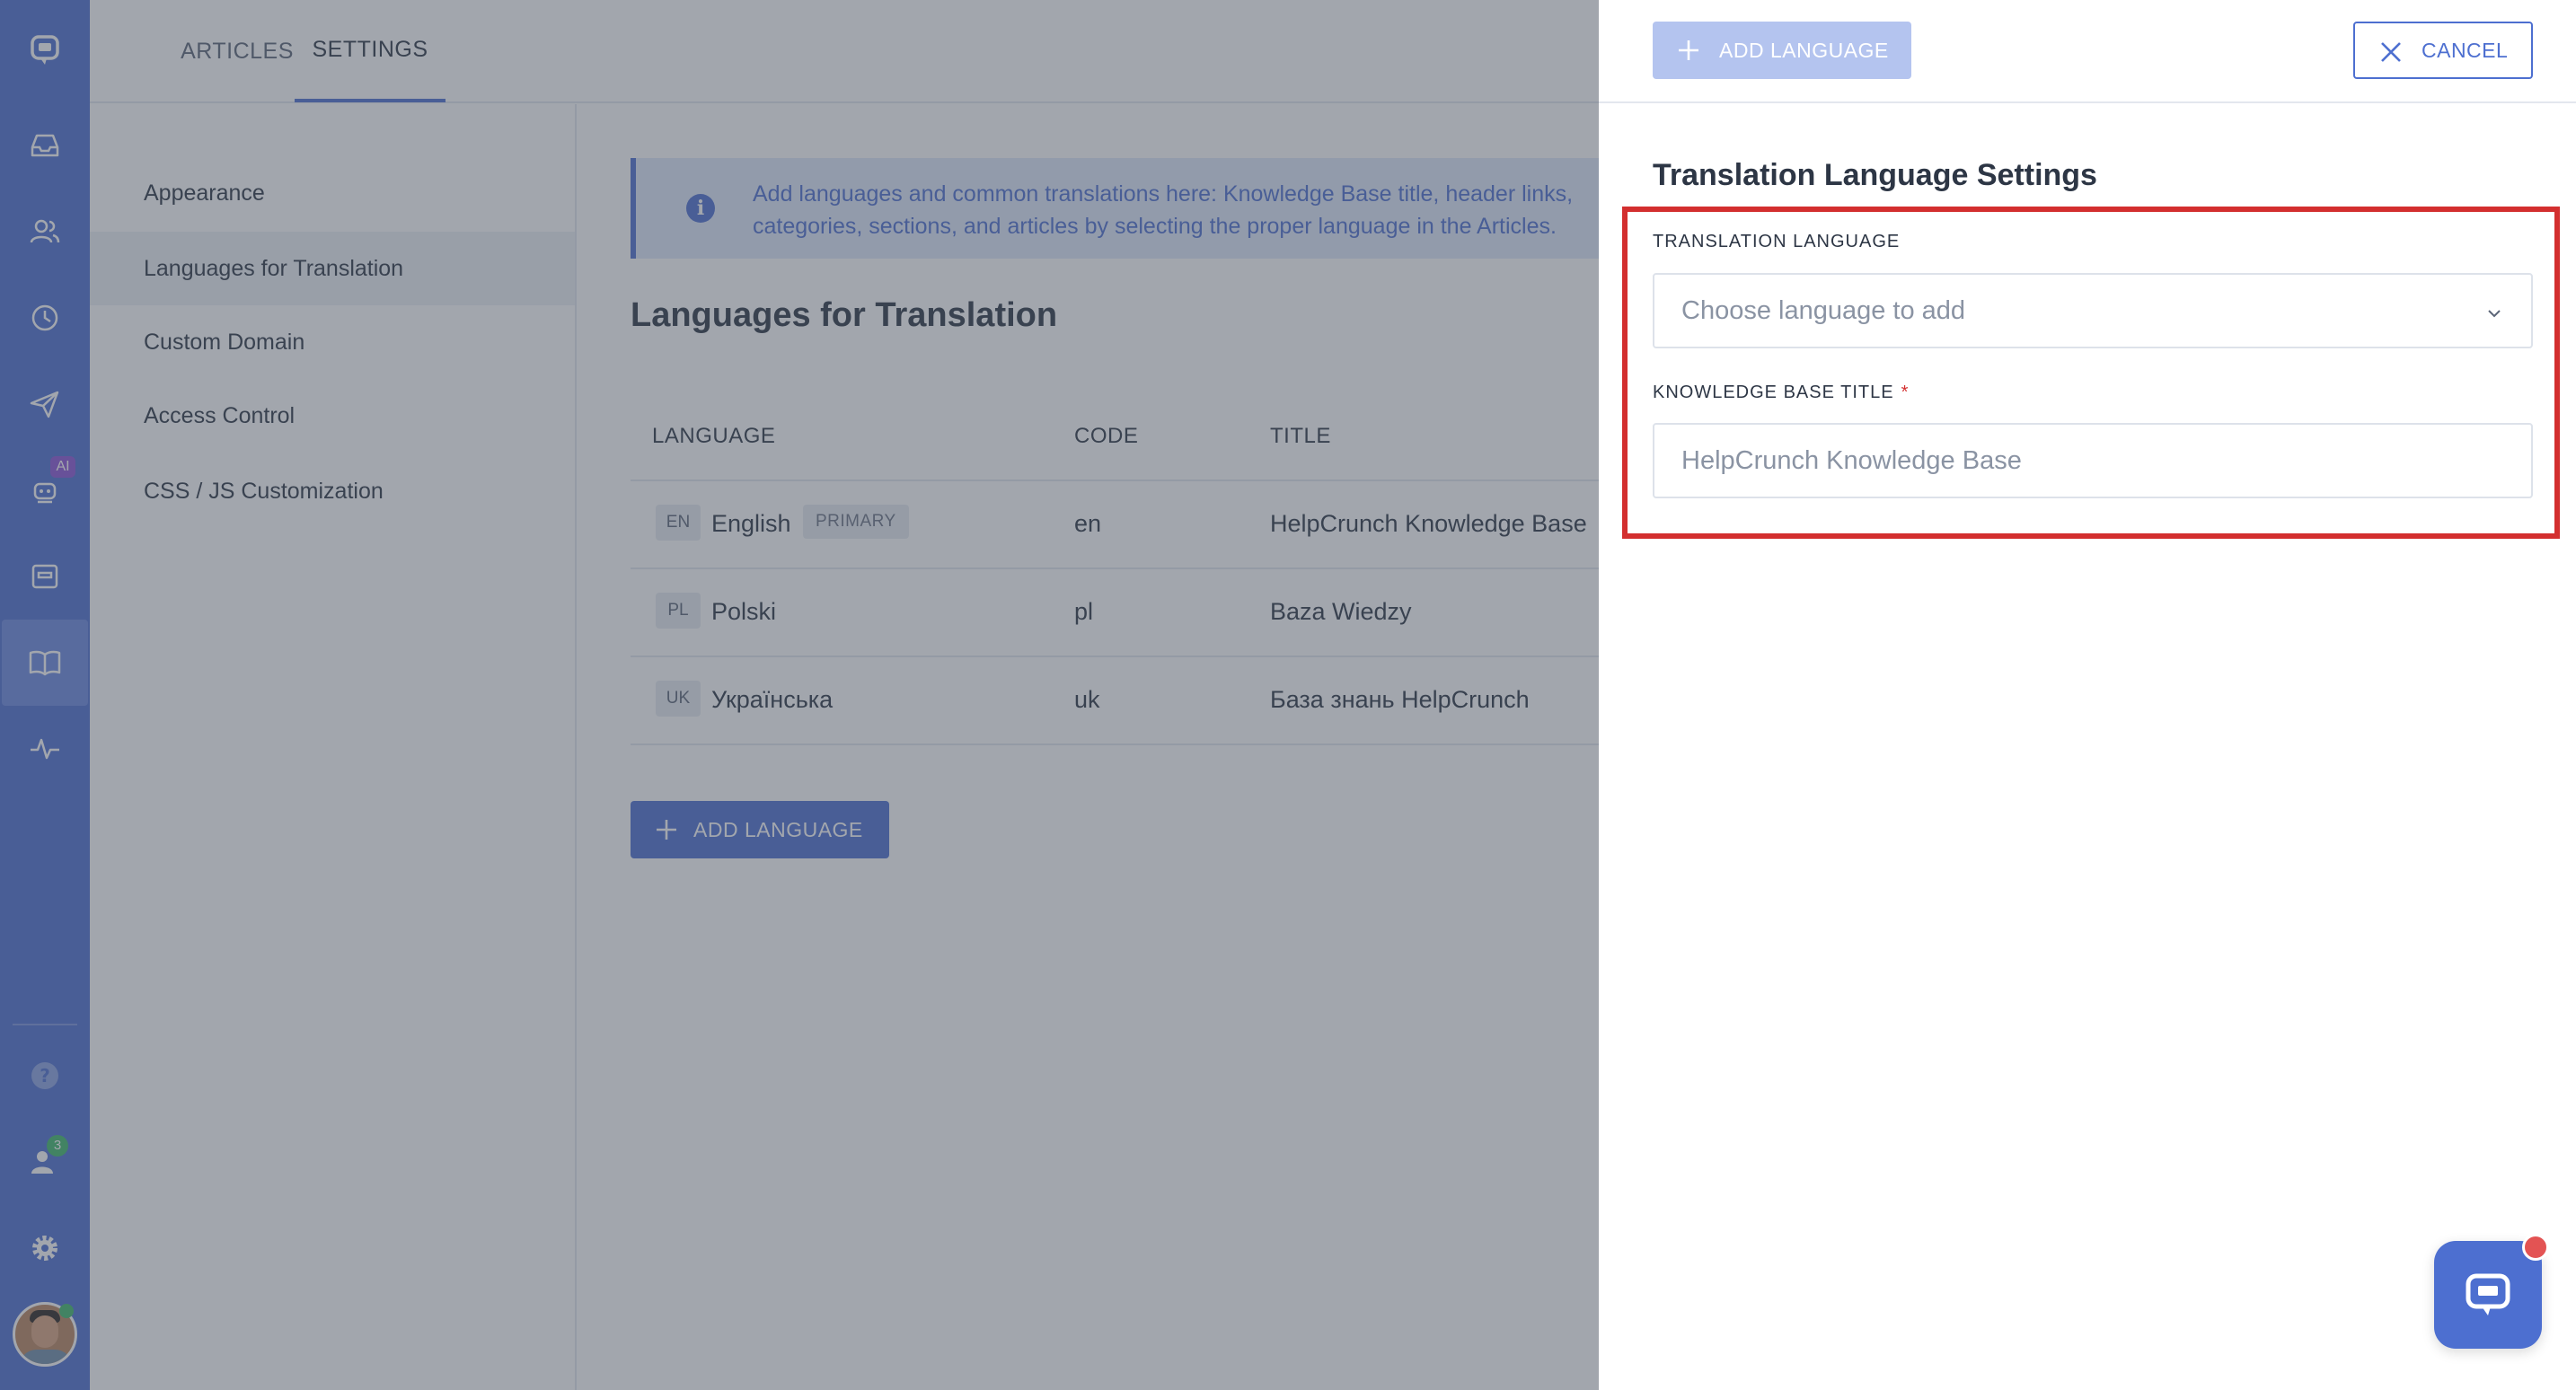 The image size is (2576, 1390). What do you see at coordinates (2535, 1247) in the screenshot?
I see `chat-notification-dot` at bounding box center [2535, 1247].